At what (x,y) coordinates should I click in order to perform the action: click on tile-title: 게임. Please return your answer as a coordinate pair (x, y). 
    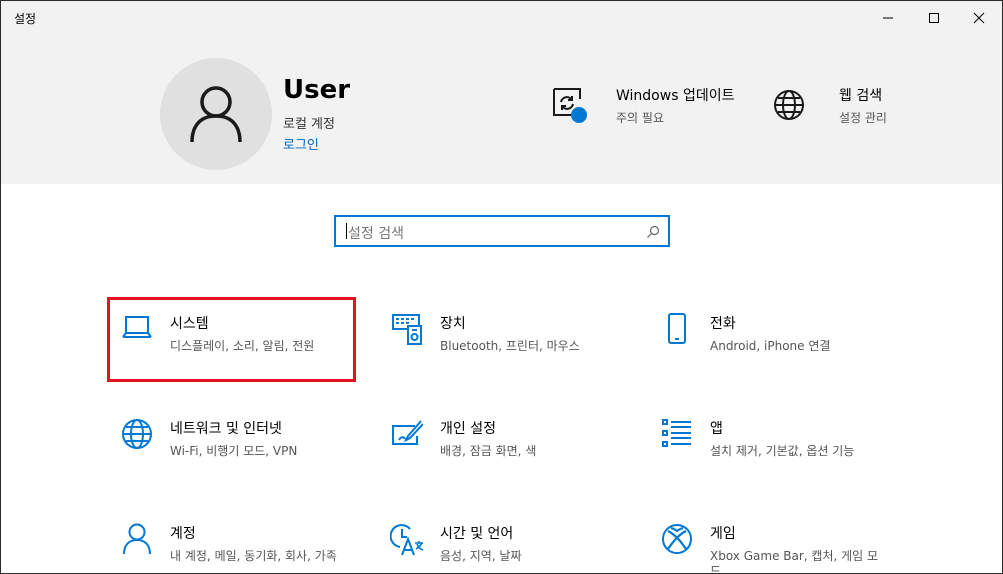
    Looking at the image, I should click on (723, 534).